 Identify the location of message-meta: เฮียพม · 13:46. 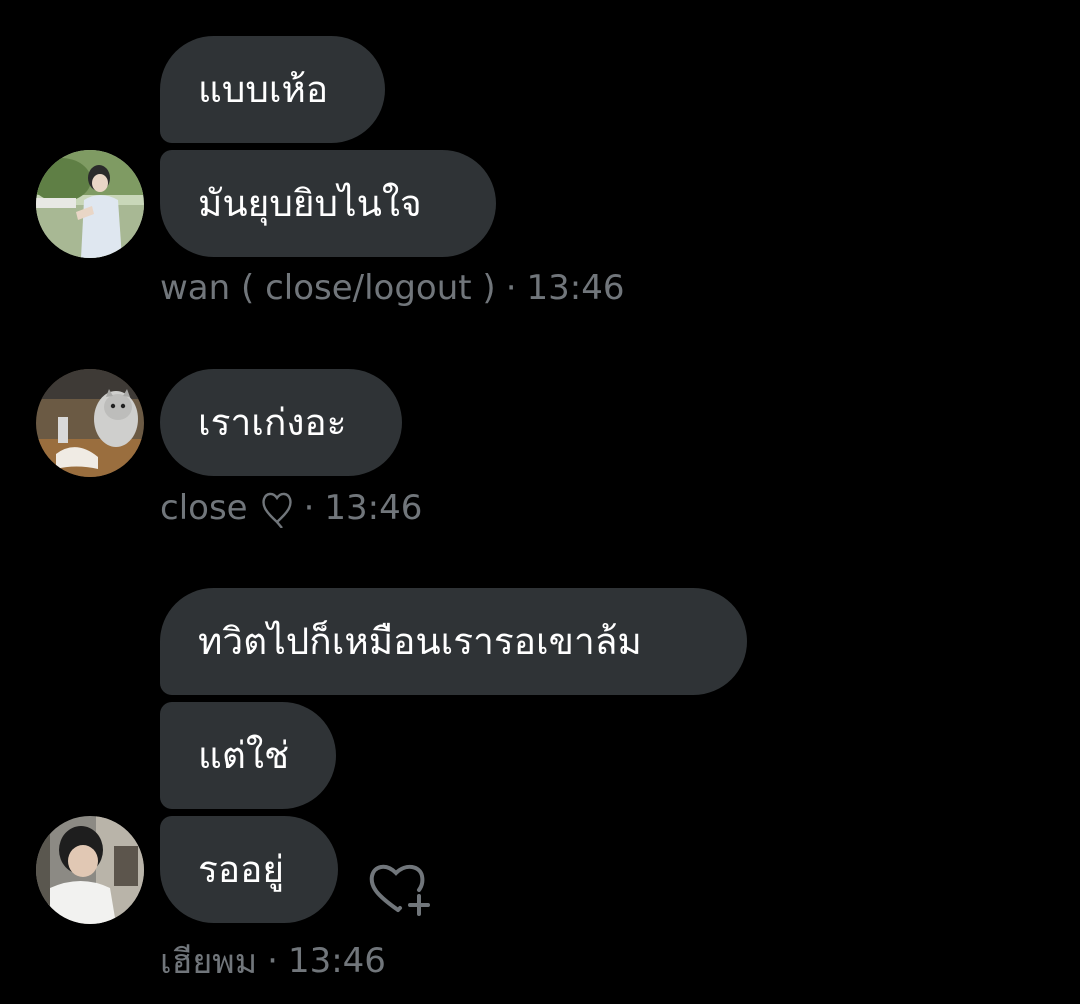
(273, 961).